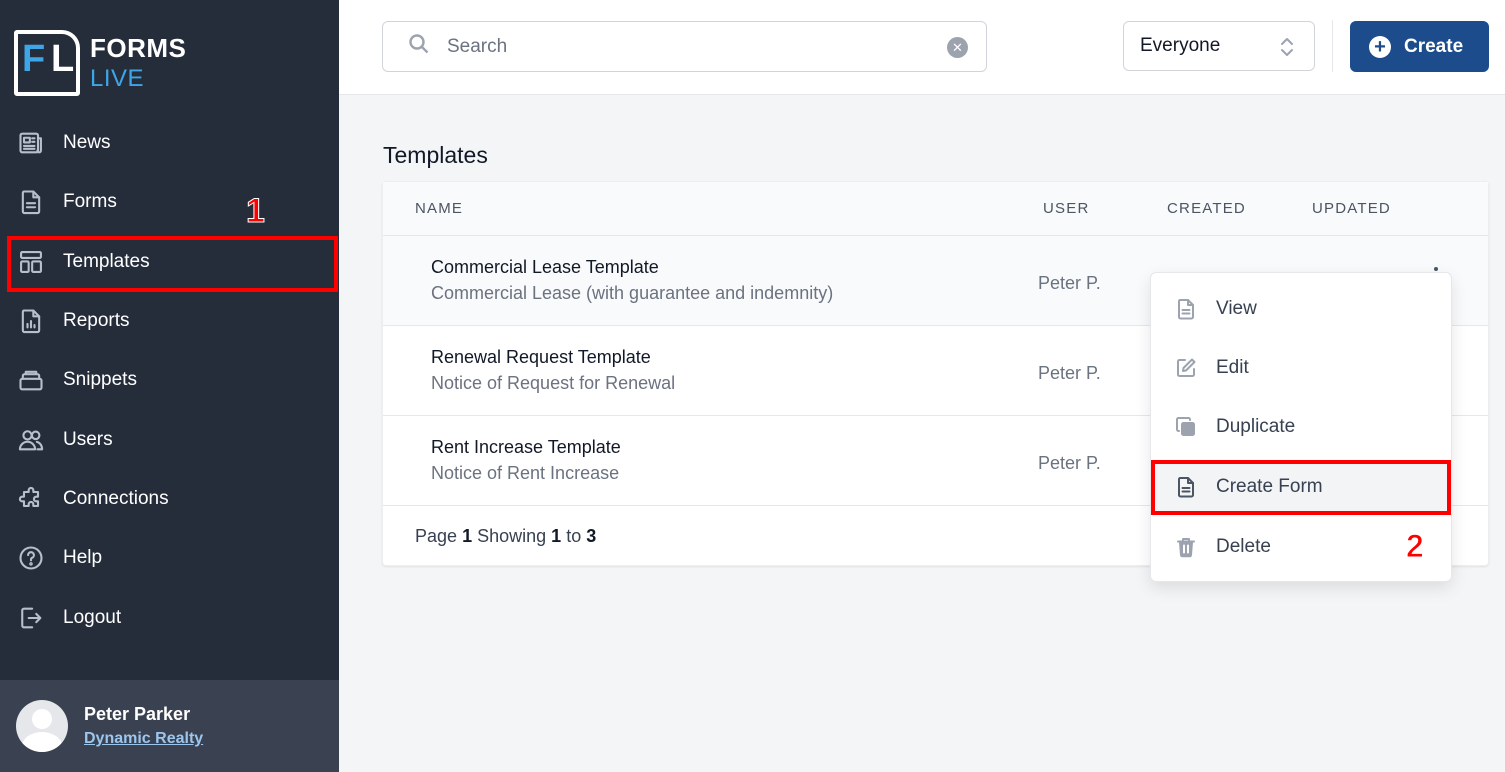 Image resolution: width=1505 pixels, height=772 pixels. What do you see at coordinates (116, 498) in the screenshot?
I see `sidebar-item-label: Connections` at bounding box center [116, 498].